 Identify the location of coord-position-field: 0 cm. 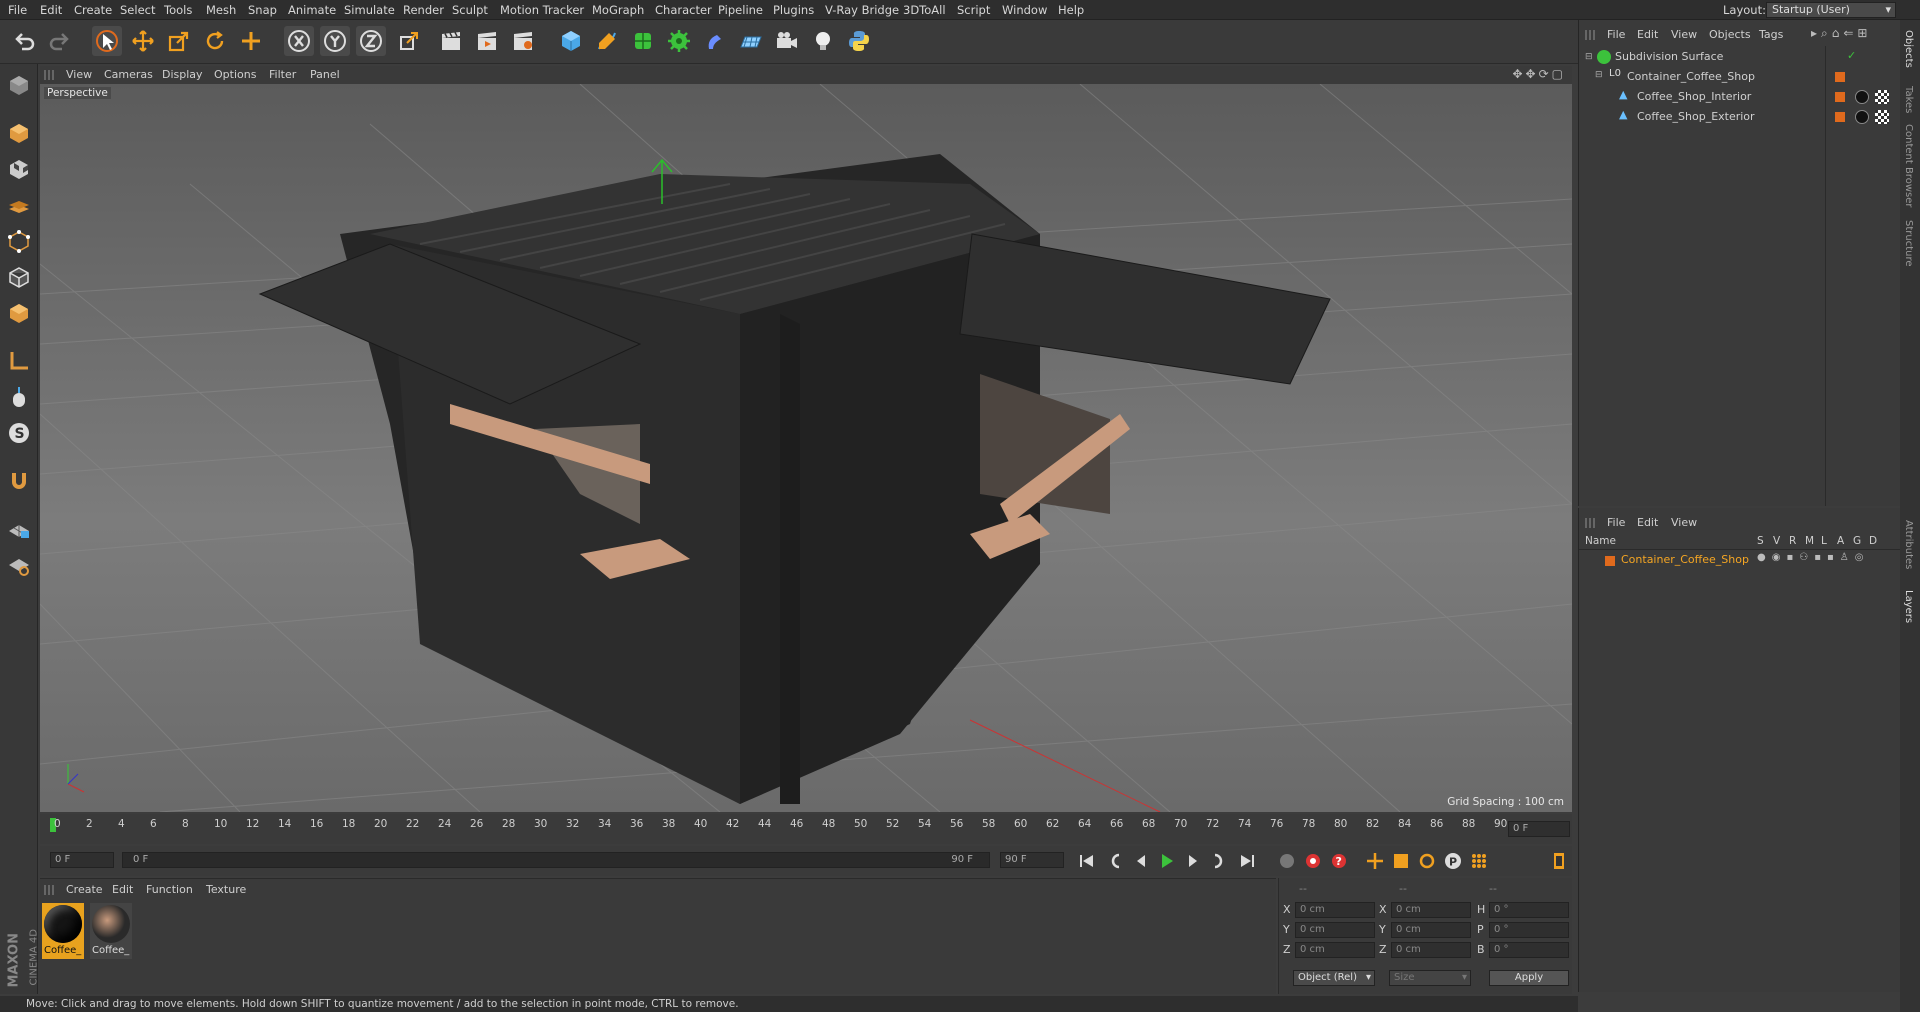
(1335, 950).